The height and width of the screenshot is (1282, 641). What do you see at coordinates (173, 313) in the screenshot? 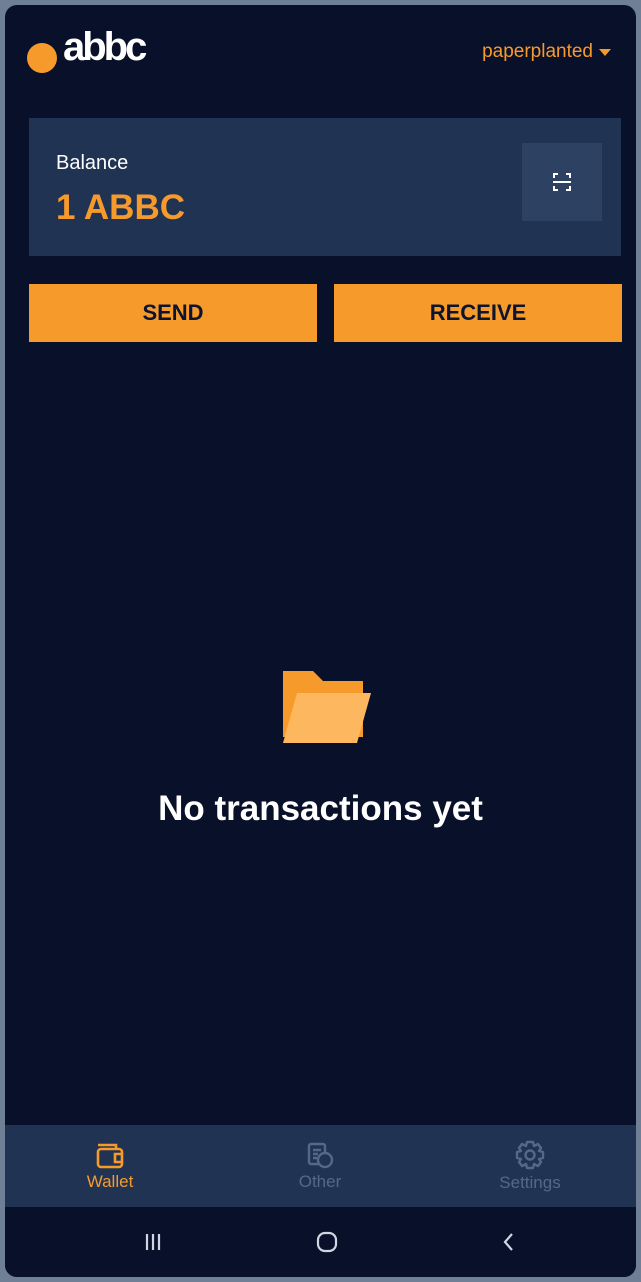
I see `send-button: SEND` at bounding box center [173, 313].